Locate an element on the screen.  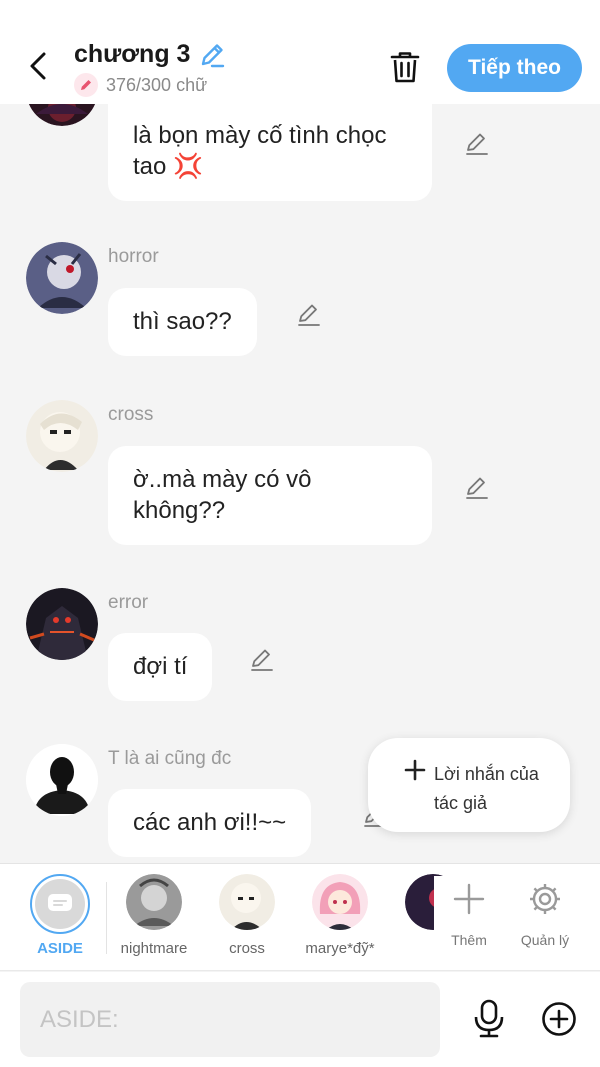
voice-button is located at coordinates (489, 1019).